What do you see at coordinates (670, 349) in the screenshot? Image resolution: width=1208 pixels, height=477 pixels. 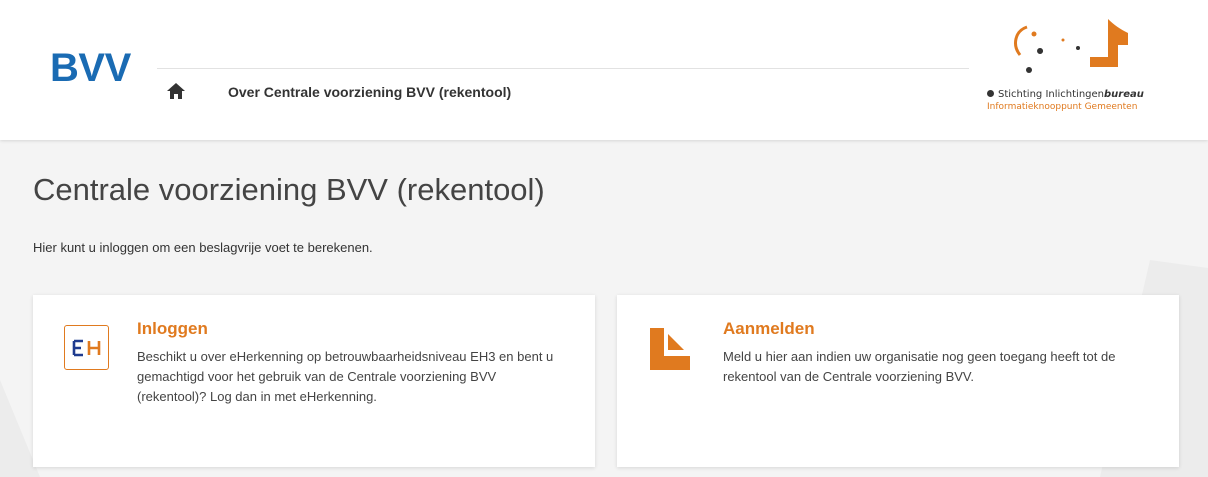 I see `document-icon` at bounding box center [670, 349].